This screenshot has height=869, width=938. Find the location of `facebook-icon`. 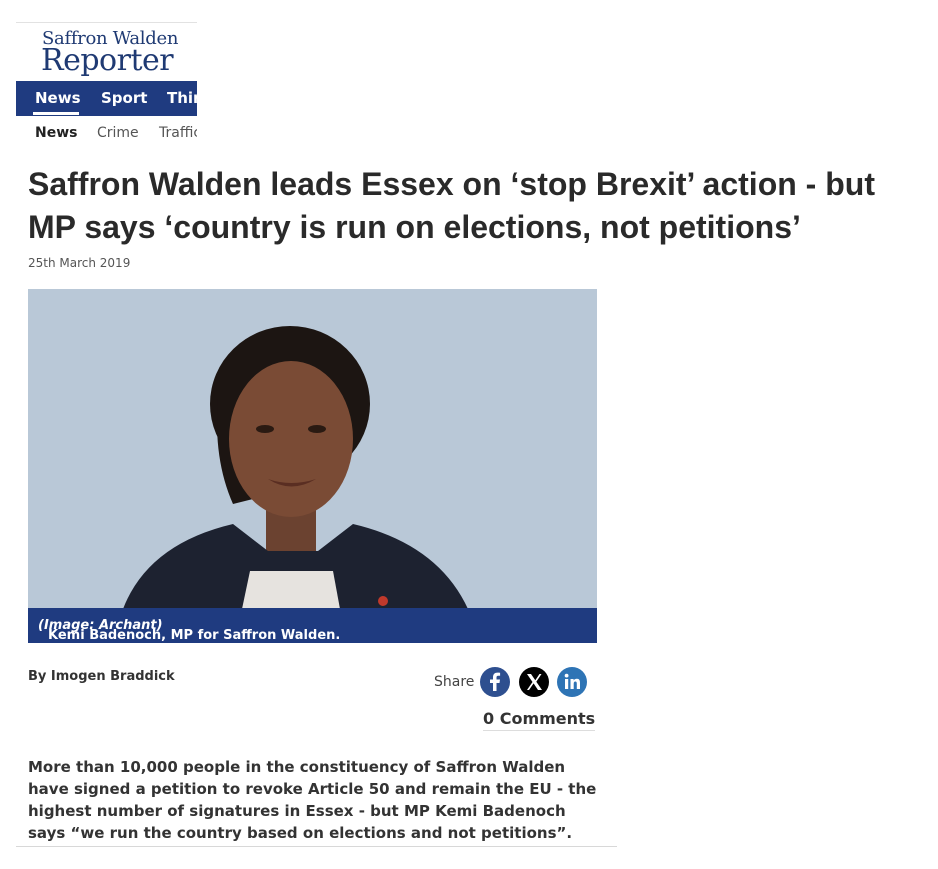

facebook-icon is located at coordinates (495, 682).